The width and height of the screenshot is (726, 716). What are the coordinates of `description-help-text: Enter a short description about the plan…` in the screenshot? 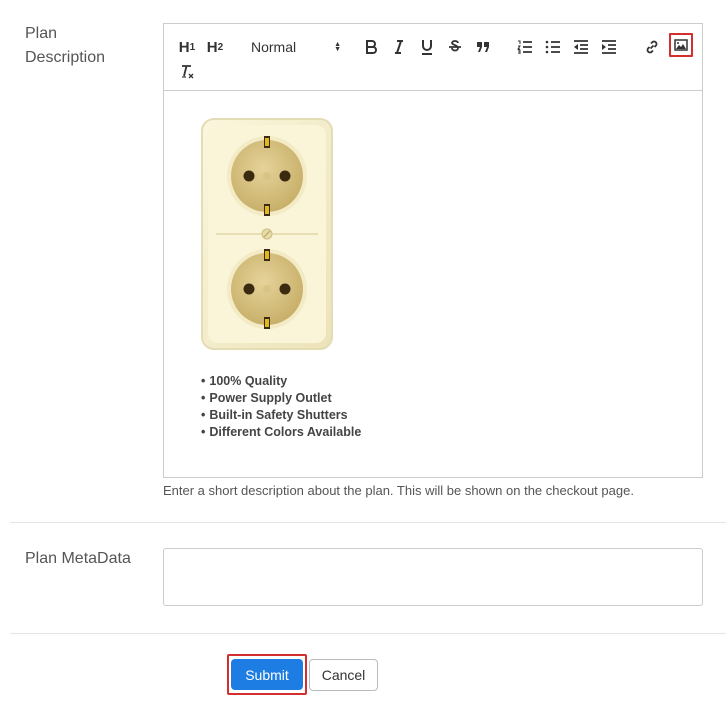 It's located at (398, 490).